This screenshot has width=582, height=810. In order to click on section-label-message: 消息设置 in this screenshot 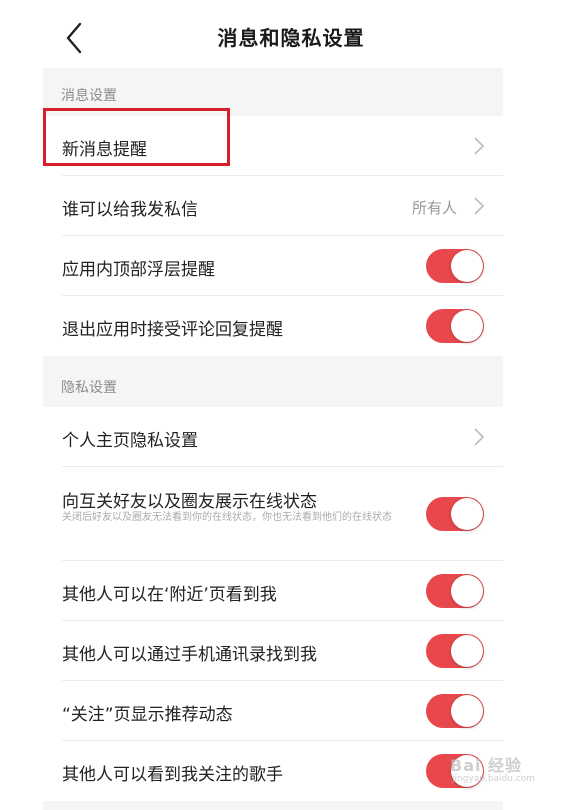, I will do `click(89, 96)`.